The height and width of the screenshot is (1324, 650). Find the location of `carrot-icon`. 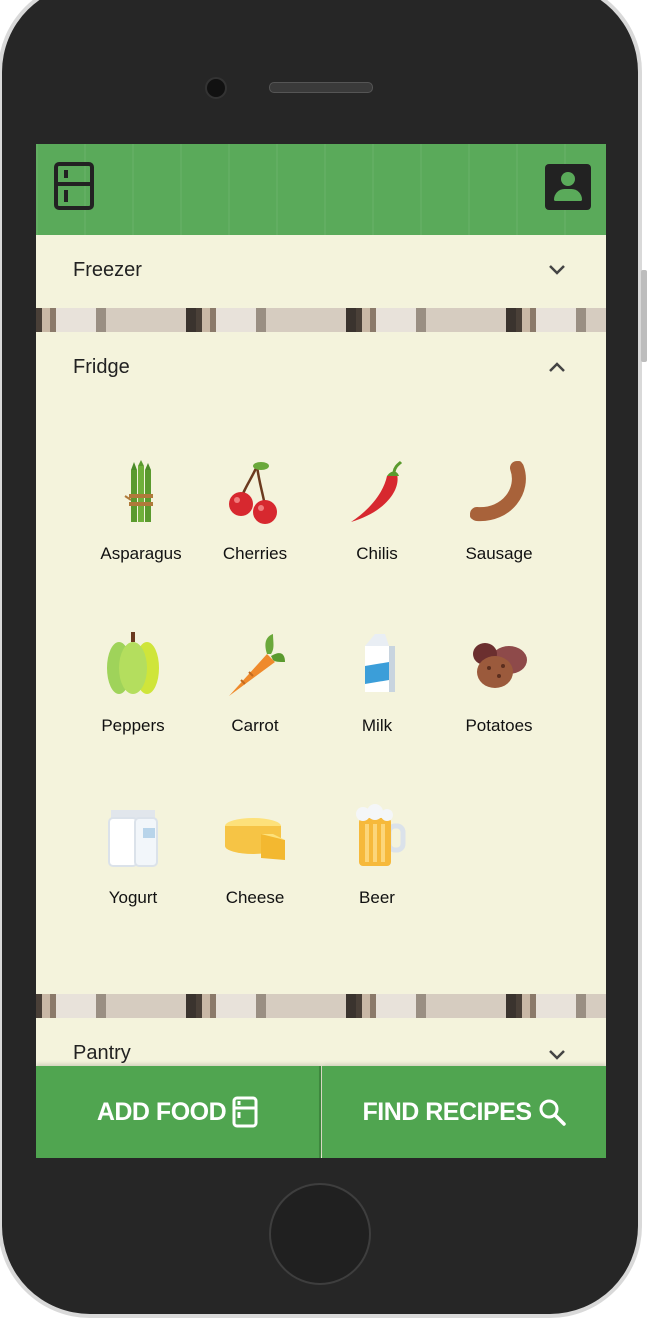

carrot-icon is located at coordinates (257, 665).